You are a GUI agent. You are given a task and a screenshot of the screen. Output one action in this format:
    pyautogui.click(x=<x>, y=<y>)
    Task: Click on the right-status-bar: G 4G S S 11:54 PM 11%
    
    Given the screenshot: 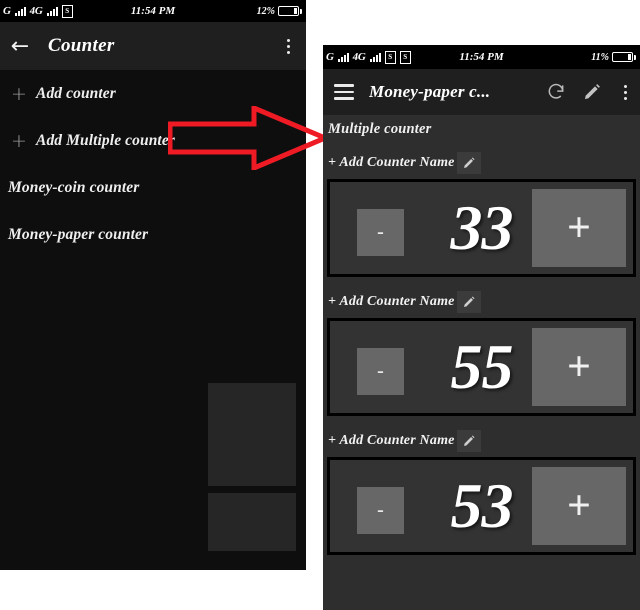 What is the action you would take?
    pyautogui.click(x=481, y=57)
    